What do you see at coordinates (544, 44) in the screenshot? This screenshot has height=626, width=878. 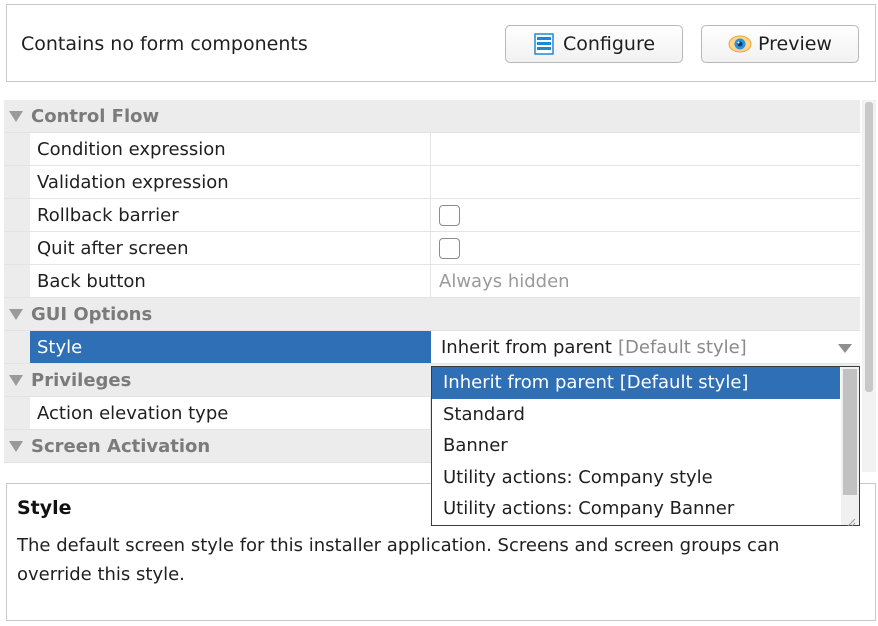 I see `form-layout-icon` at bounding box center [544, 44].